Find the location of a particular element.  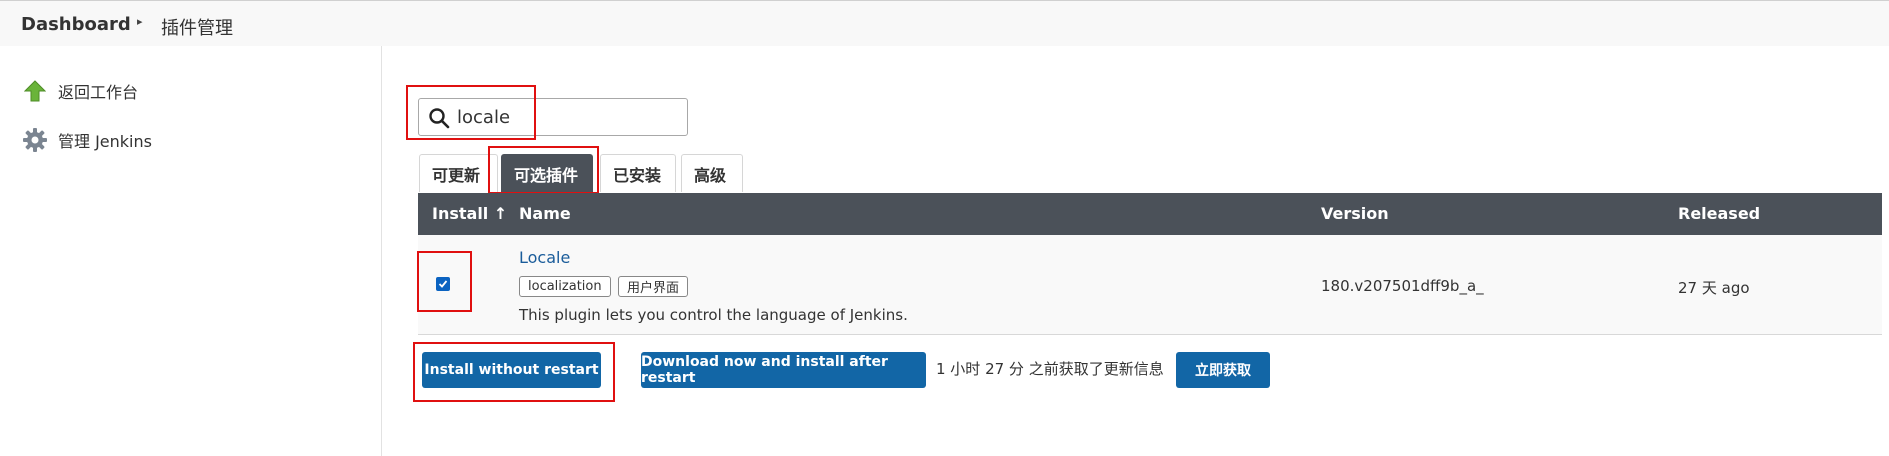

sidebar-item-label: 管理 Jenkins is located at coordinates (105, 141).